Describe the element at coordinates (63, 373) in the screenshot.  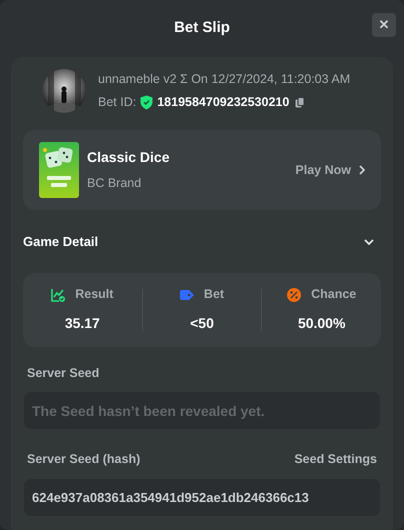
I see `field-label: Server Seed` at that location.